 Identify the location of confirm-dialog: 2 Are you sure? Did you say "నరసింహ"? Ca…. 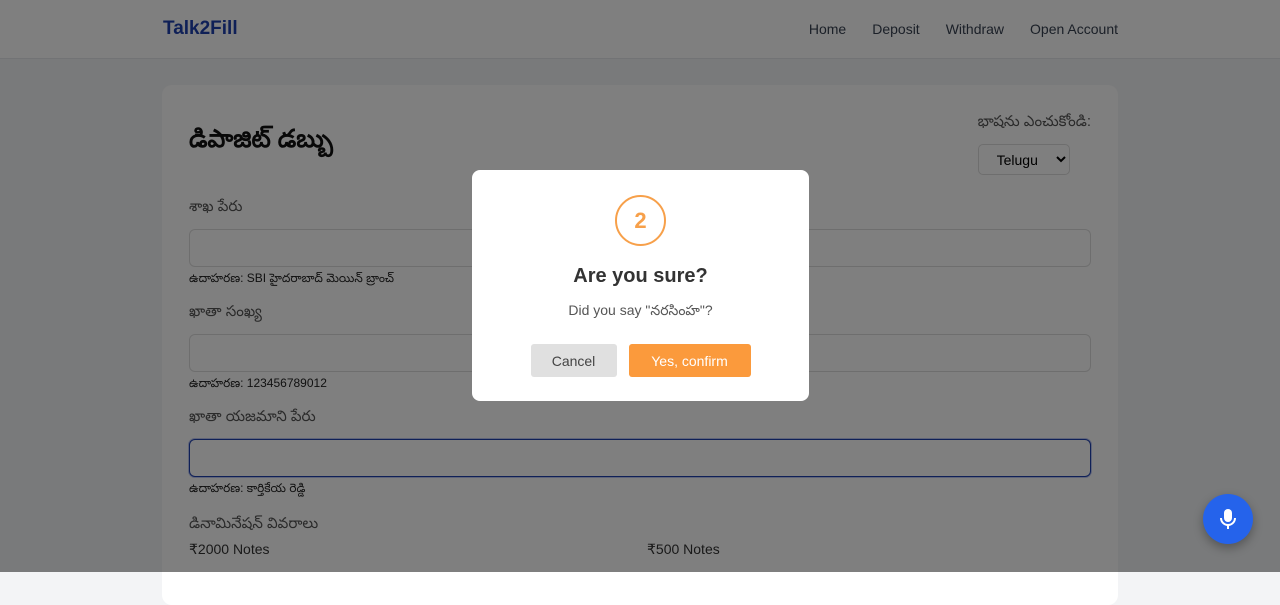
(640, 285).